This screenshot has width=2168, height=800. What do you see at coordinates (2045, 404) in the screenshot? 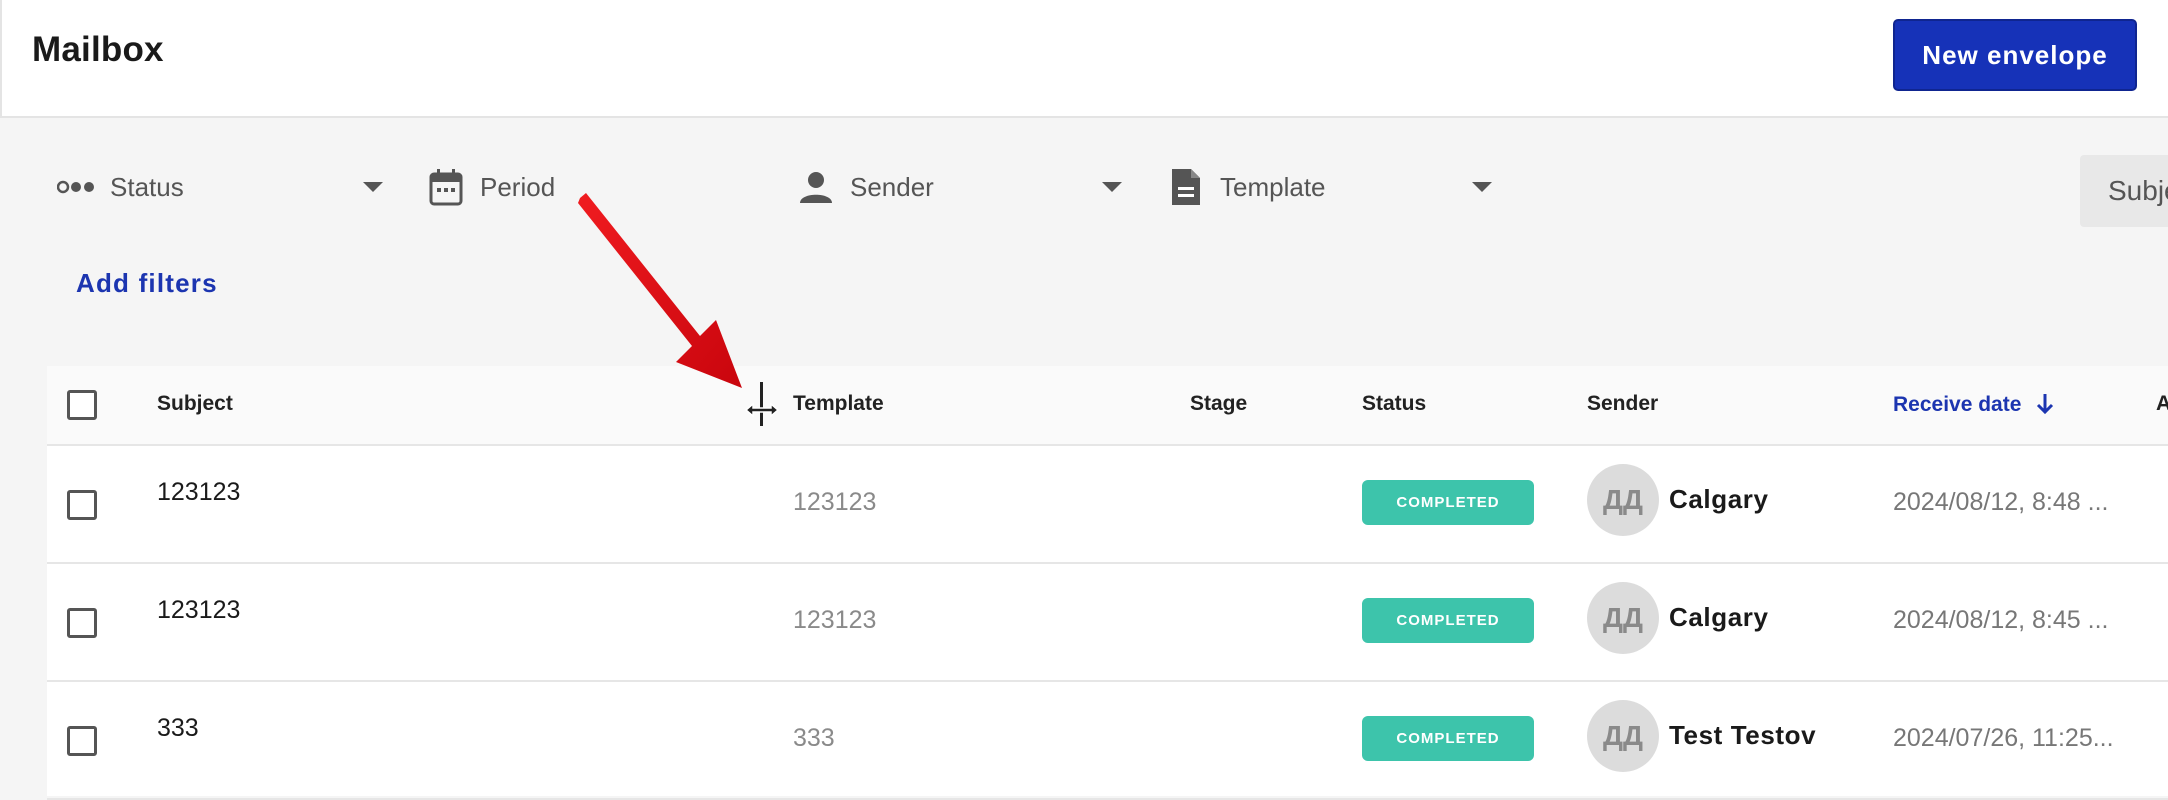
I see `arrow-down-icon` at bounding box center [2045, 404].